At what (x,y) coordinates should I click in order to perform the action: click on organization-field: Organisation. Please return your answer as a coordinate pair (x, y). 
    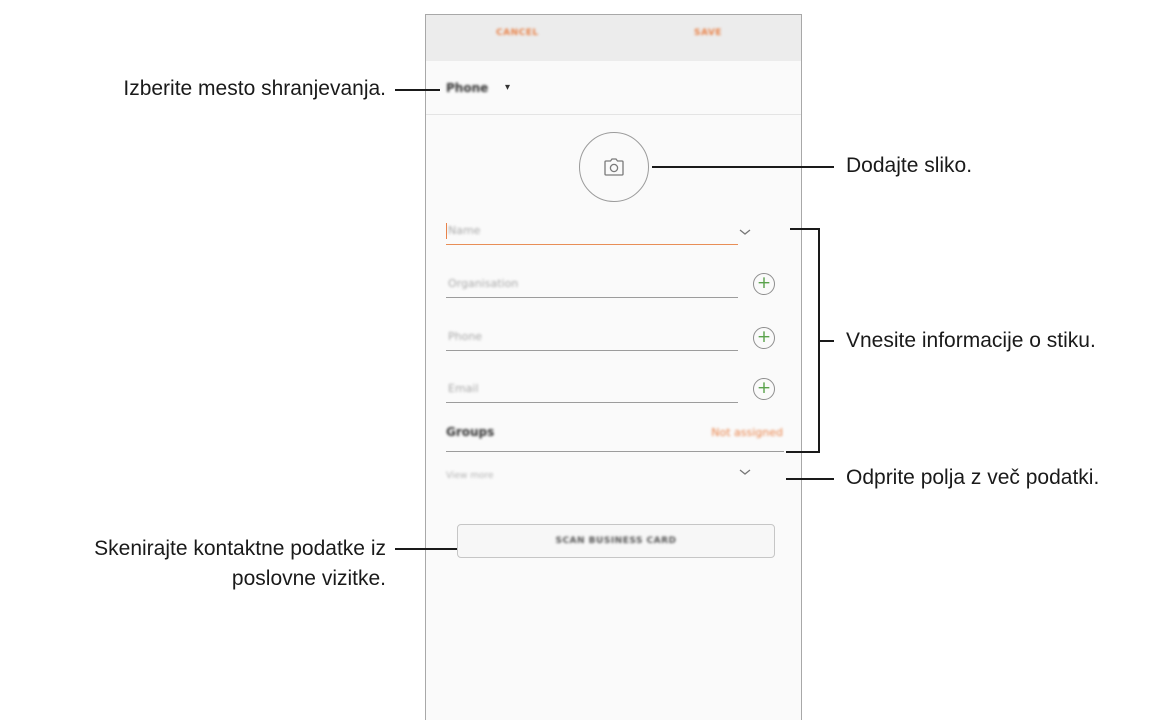
    Looking at the image, I should click on (592, 286).